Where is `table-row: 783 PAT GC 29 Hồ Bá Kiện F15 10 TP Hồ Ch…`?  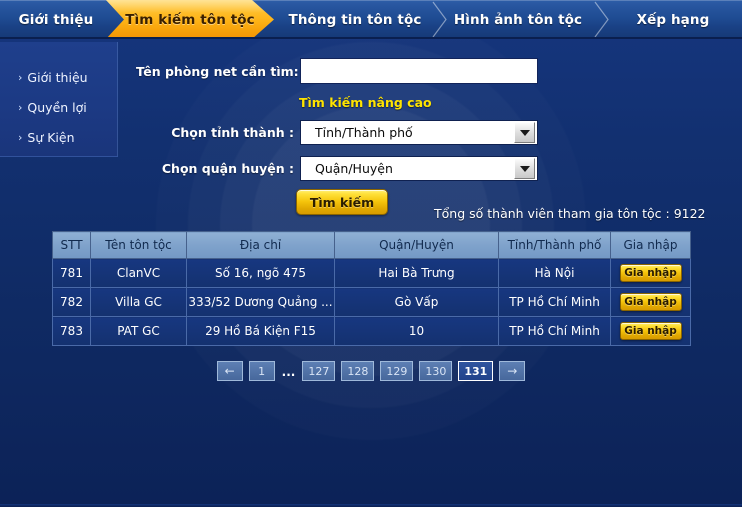
table-row: 783 PAT GC 29 Hồ Bá Kiện F15 10 TP Hồ Ch… is located at coordinates (371, 331).